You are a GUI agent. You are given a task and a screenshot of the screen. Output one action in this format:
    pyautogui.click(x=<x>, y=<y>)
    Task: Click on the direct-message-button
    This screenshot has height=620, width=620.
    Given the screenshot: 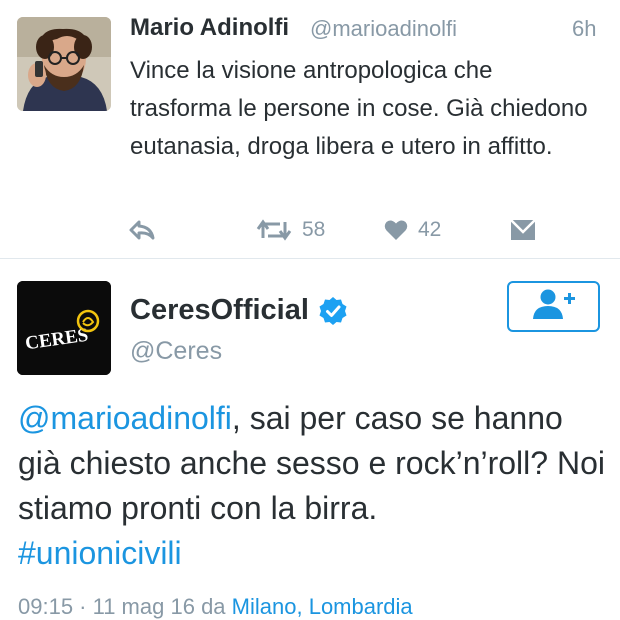 What is the action you would take?
    pyautogui.click(x=523, y=230)
    